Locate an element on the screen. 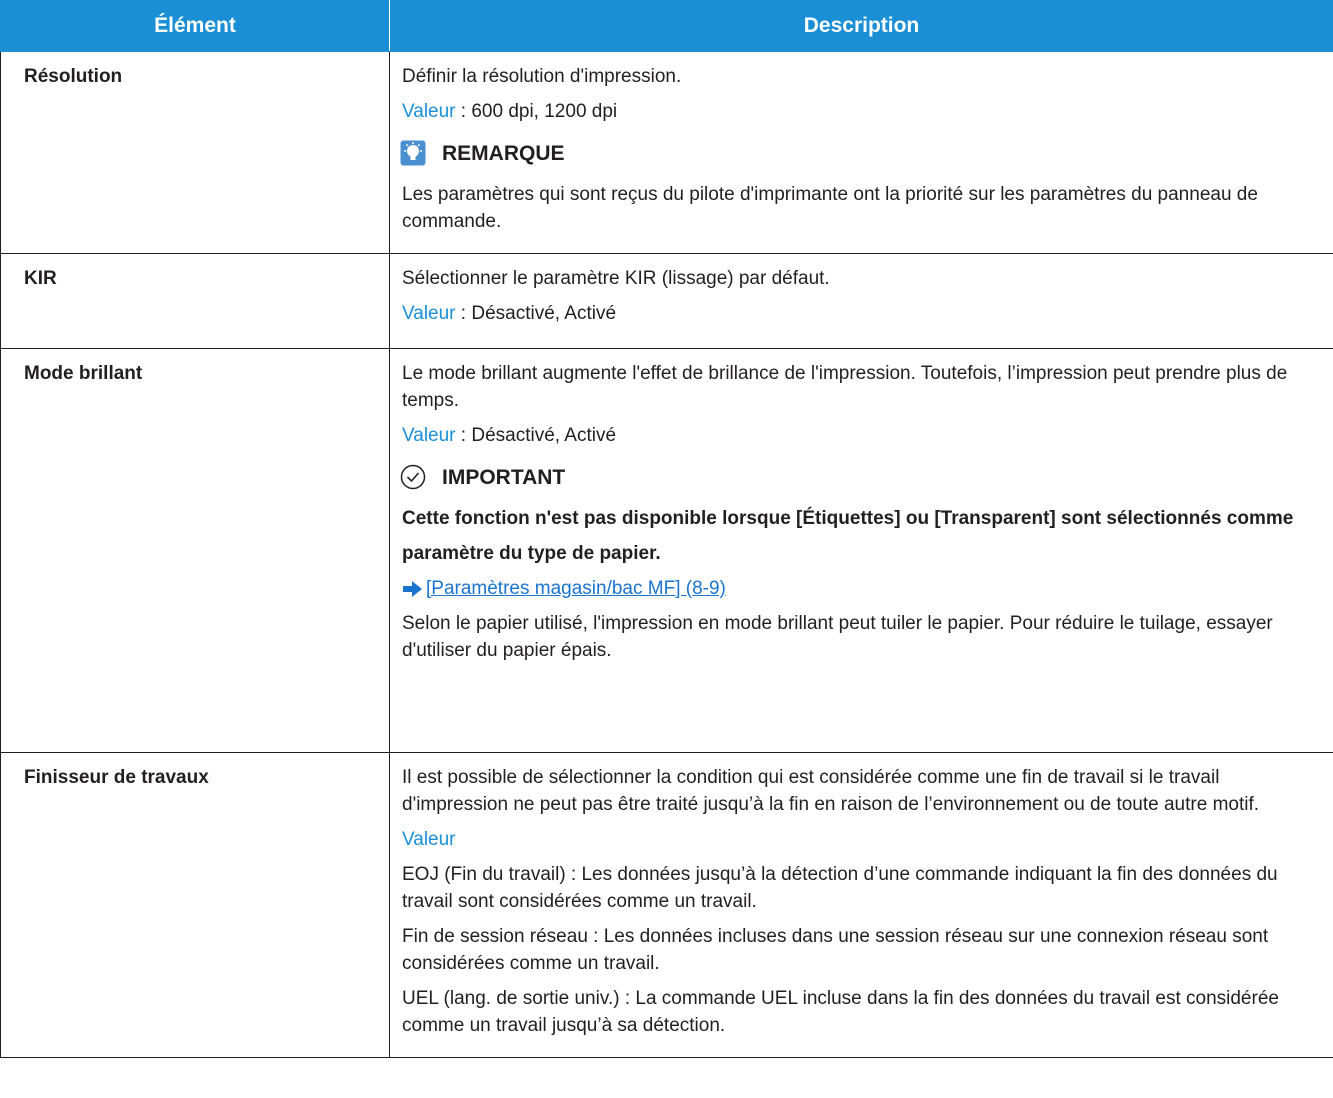  value-line: Valeur : 600 dpi, 1200 dpi is located at coordinates (860, 111).